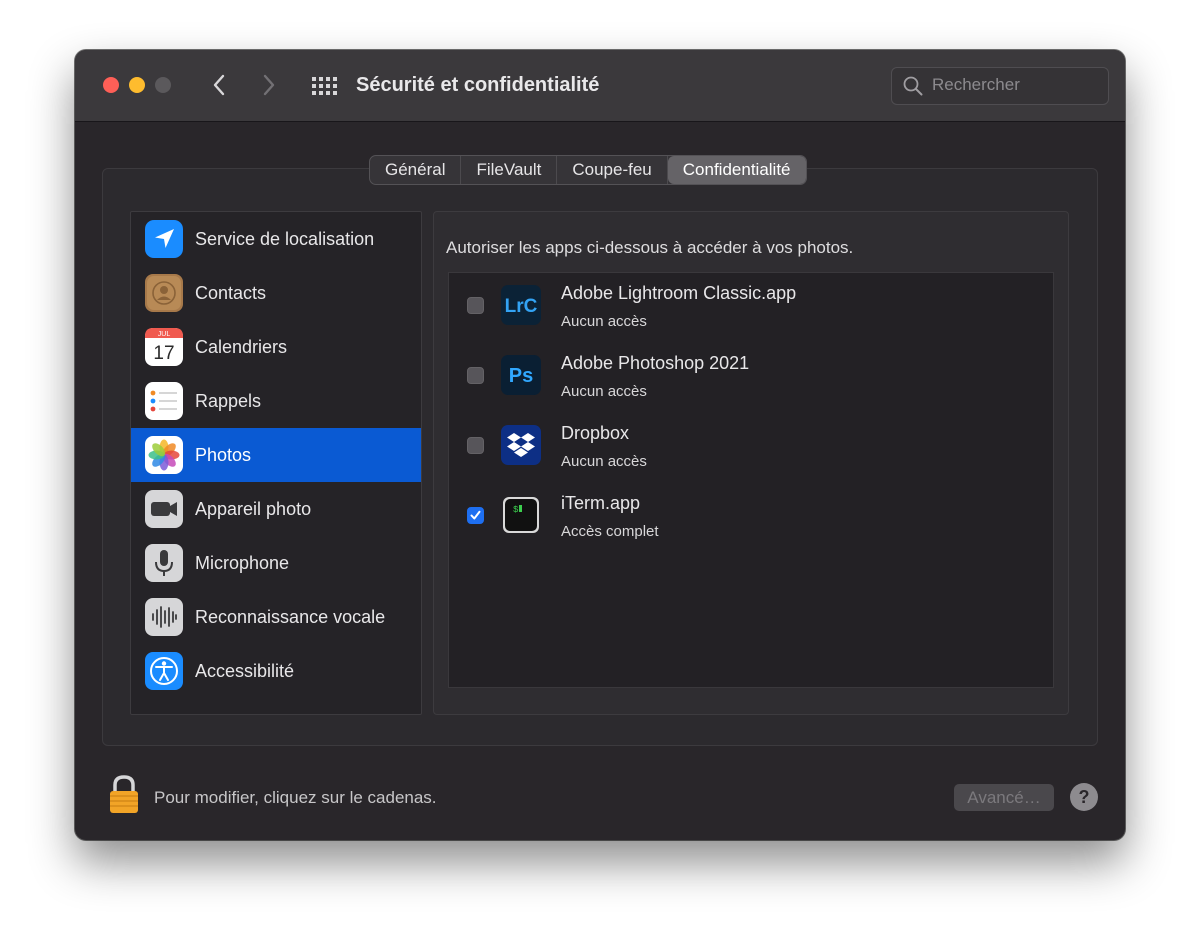  Describe the element at coordinates (124, 794) in the screenshot. I see `lock-icon` at that location.